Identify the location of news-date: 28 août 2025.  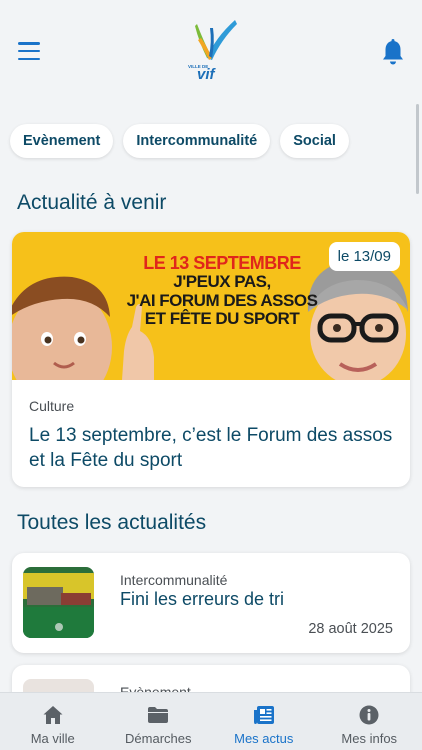
(350, 629).